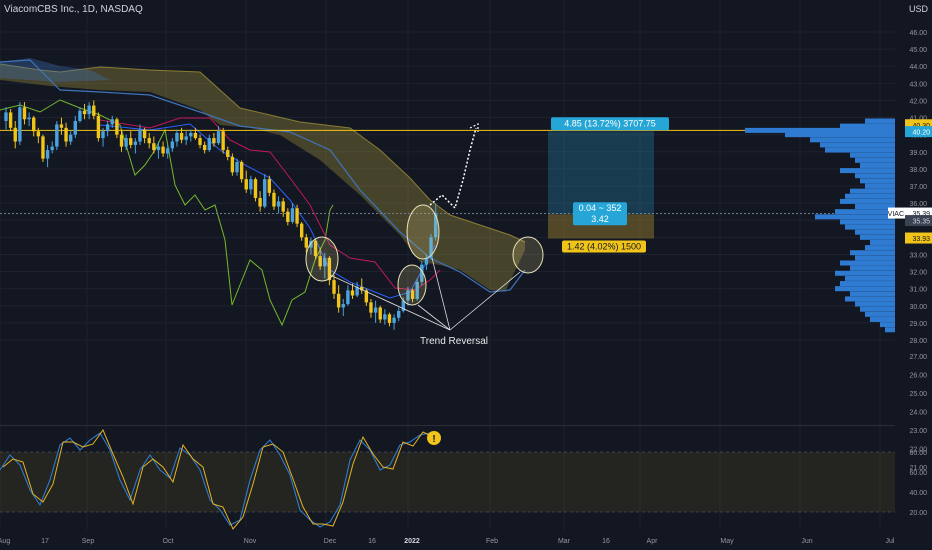 The height and width of the screenshot is (550, 932). What do you see at coordinates (918, 187) in the screenshot?
I see `price-tick: 37.00` at bounding box center [918, 187].